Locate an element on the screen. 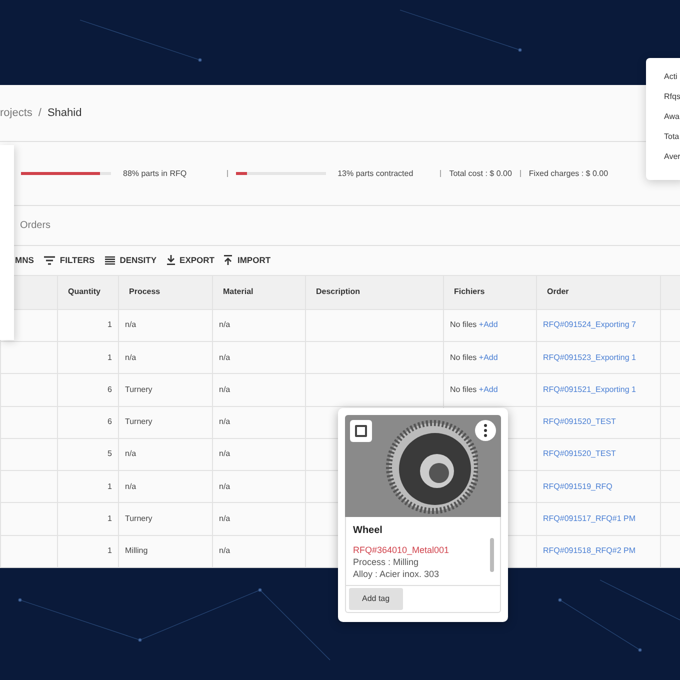  cost-label: Fixed charges : $ 0.00 is located at coordinates (568, 174).